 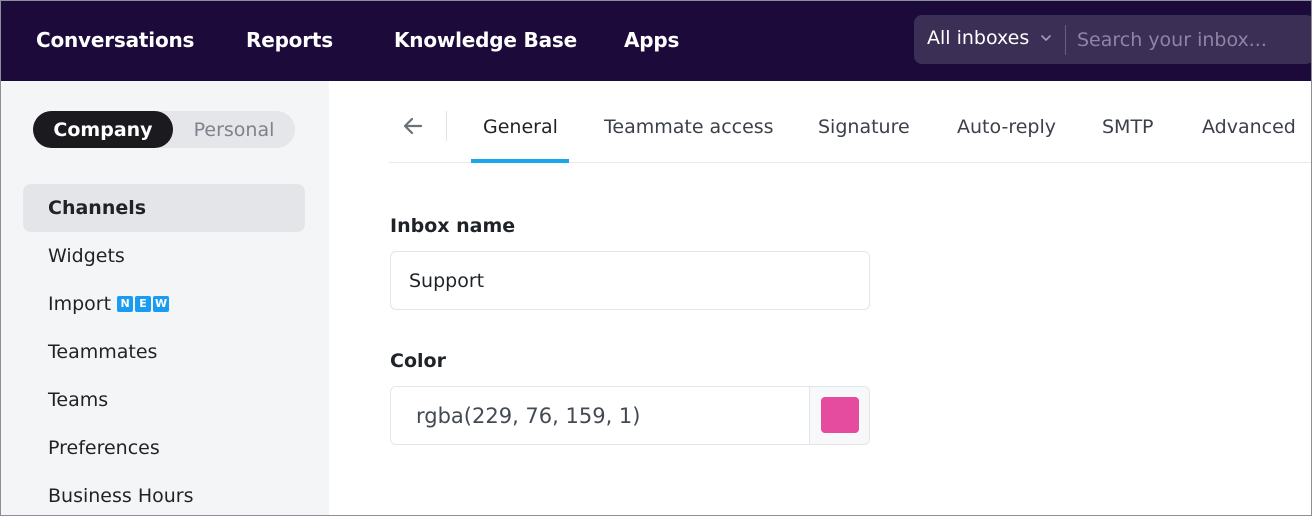 What do you see at coordinates (600, 415) in the screenshot?
I see `color-value-input` at bounding box center [600, 415].